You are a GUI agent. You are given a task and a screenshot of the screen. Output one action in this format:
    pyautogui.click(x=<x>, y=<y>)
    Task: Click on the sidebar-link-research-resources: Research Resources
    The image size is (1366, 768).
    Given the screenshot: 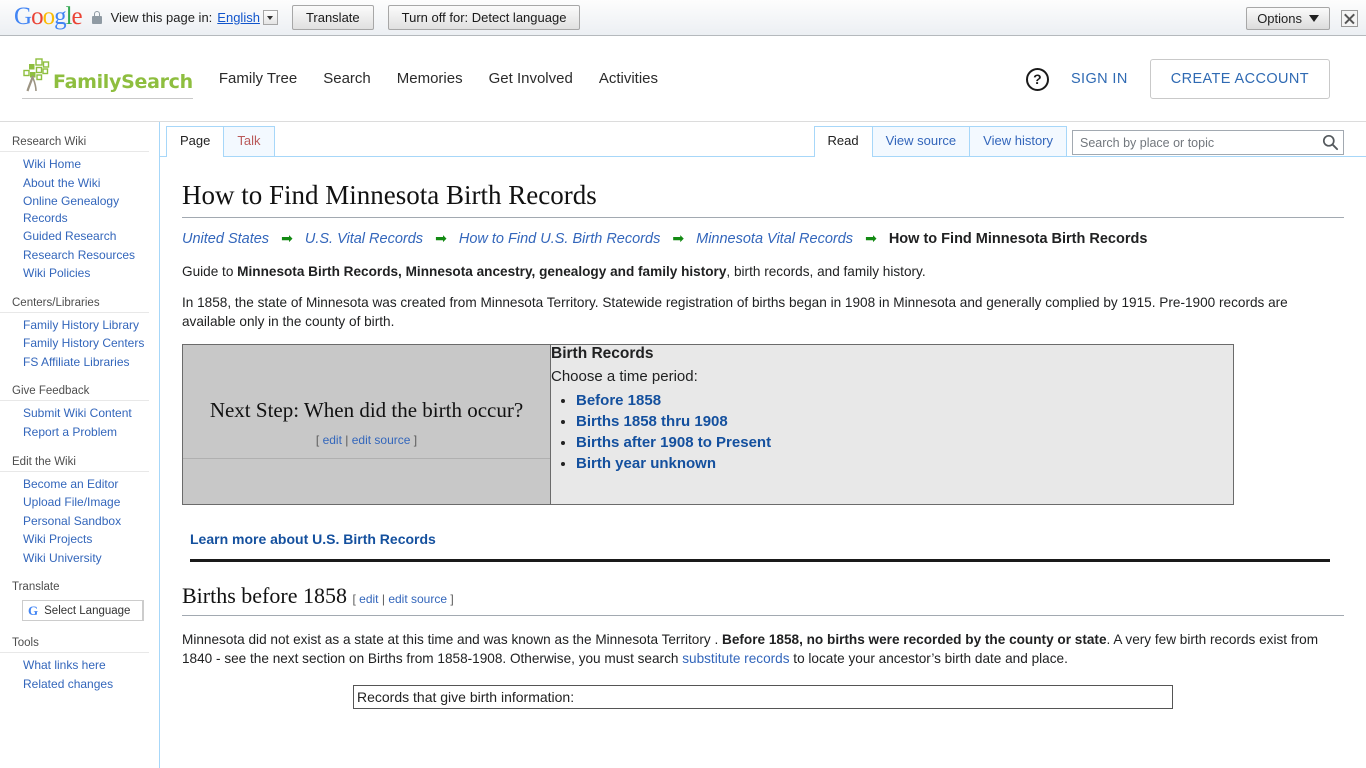 What is the action you would take?
    pyautogui.click(x=67, y=255)
    